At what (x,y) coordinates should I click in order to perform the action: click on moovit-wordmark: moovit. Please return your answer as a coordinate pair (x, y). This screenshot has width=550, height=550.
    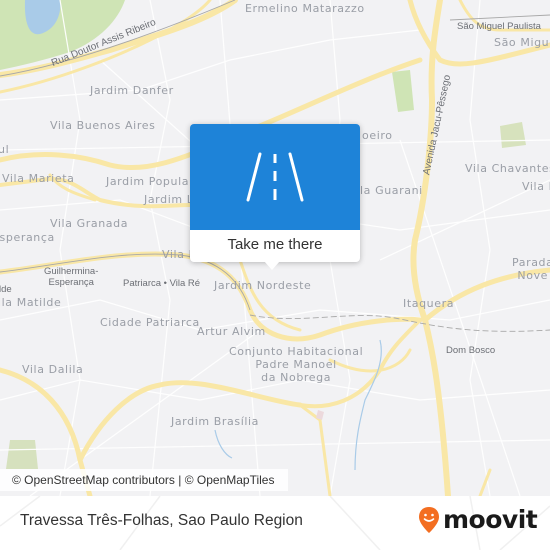
    Looking at the image, I should click on (490, 519).